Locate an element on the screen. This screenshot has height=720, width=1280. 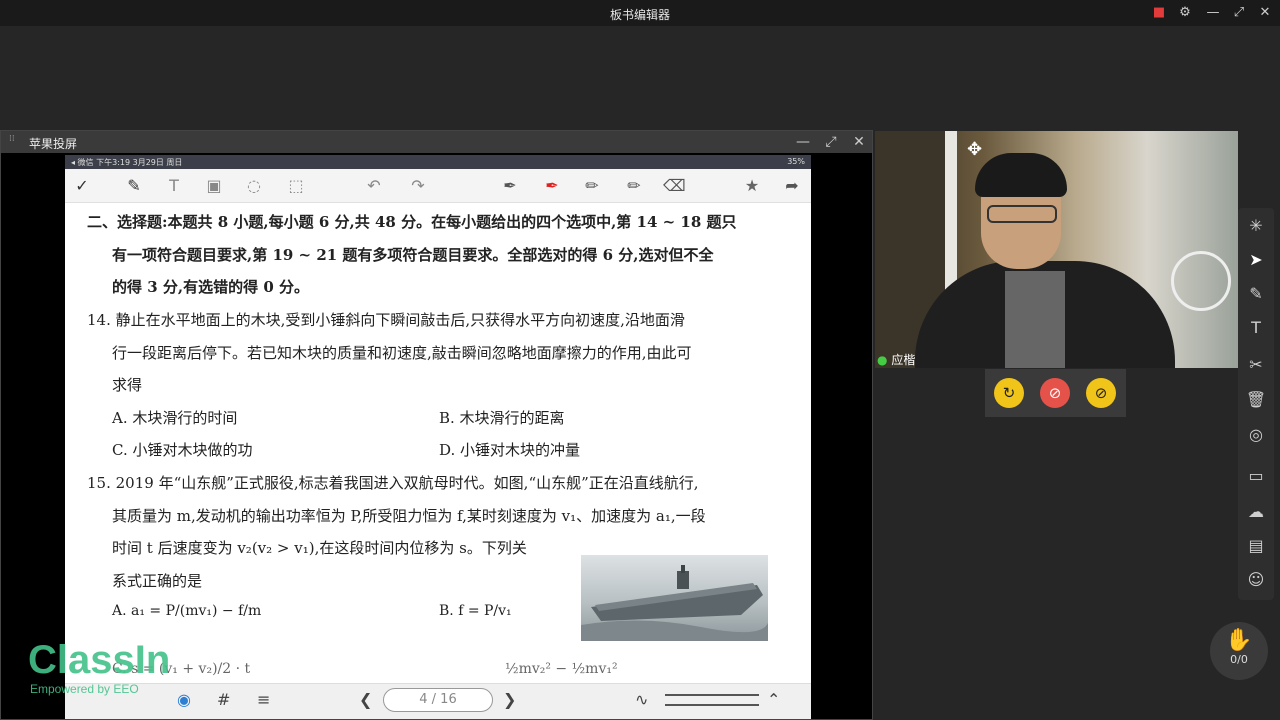
camera-name-label: ● 应楷 is located at coordinates (896, 359).